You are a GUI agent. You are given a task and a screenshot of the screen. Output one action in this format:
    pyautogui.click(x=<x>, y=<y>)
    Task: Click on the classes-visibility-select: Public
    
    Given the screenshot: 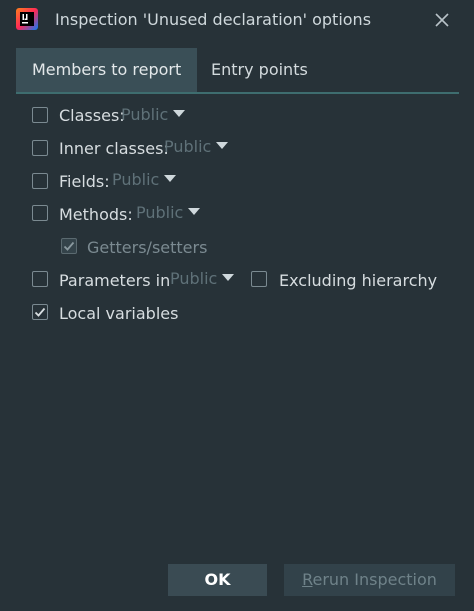 What is the action you would take?
    pyautogui.click(x=153, y=114)
    